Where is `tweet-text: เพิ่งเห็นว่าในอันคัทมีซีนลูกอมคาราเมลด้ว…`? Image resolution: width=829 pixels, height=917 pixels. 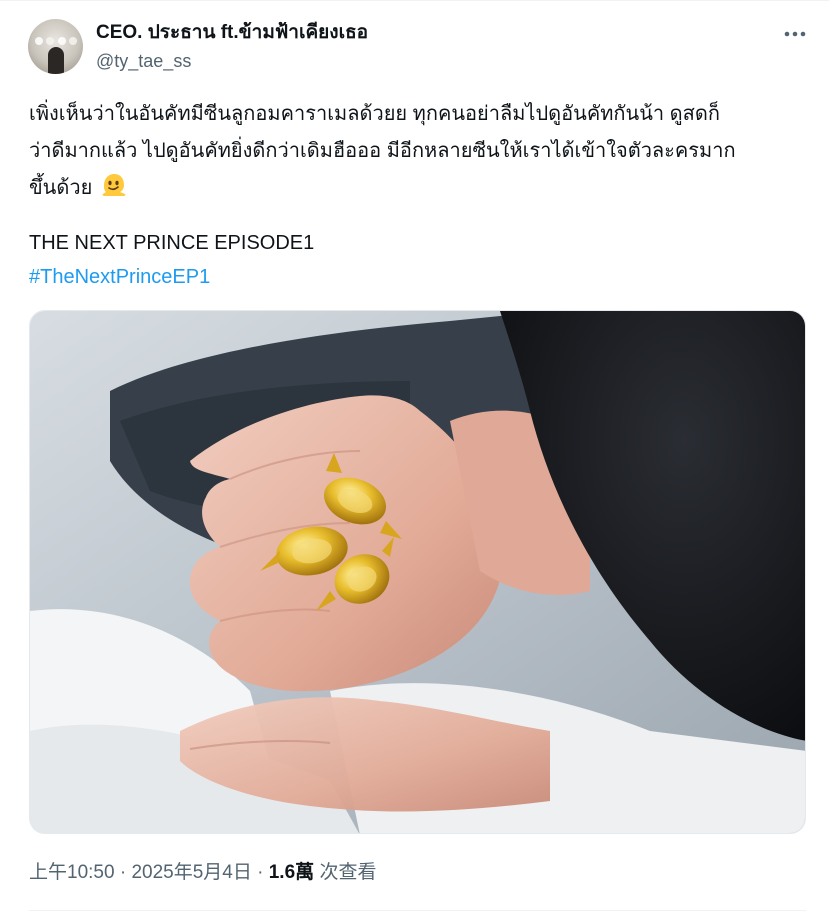 tweet-text: เพิ่งเห็นว่าในอันคัทมีซีนลูกอมคาราเมลด้ว… is located at coordinates (424, 154).